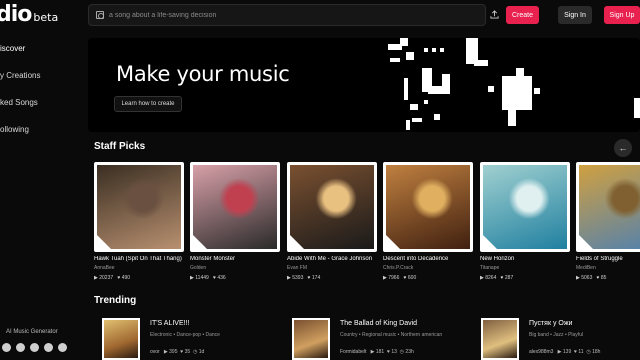 The image size is (640, 360). What do you see at coordinates (567, 352) in the screenshot?
I see `play-count: 139` at bounding box center [567, 352].